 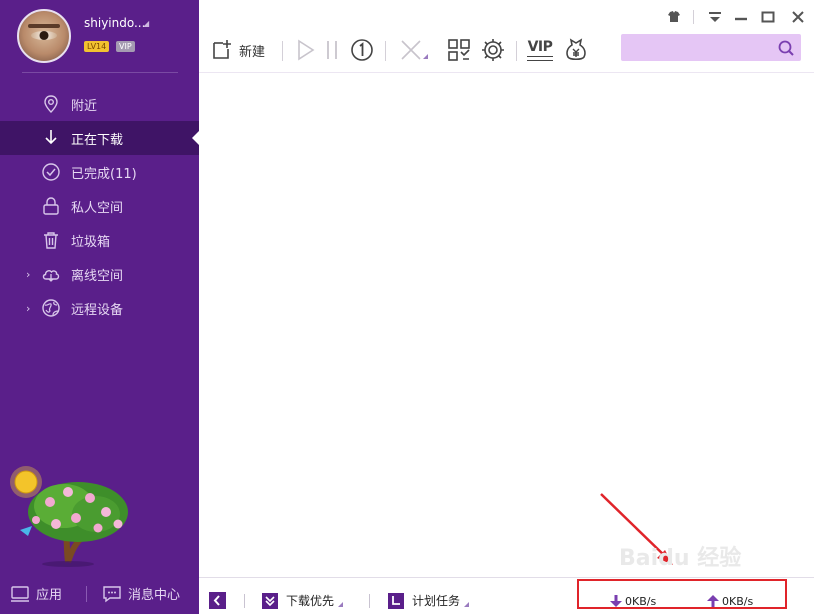 What do you see at coordinates (104, 174) in the screenshot?
I see `sidebar-item-label: 已完成(11)` at bounding box center [104, 174].